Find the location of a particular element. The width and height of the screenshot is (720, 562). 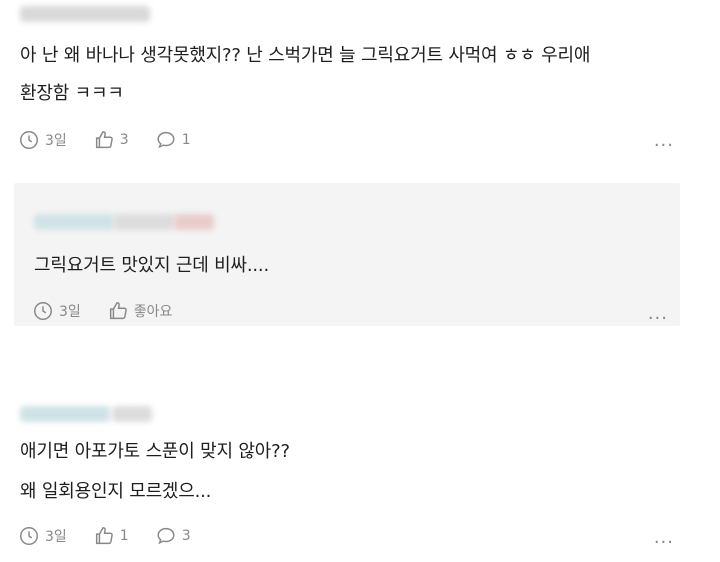

reply-button: 1 is located at coordinates (173, 140).